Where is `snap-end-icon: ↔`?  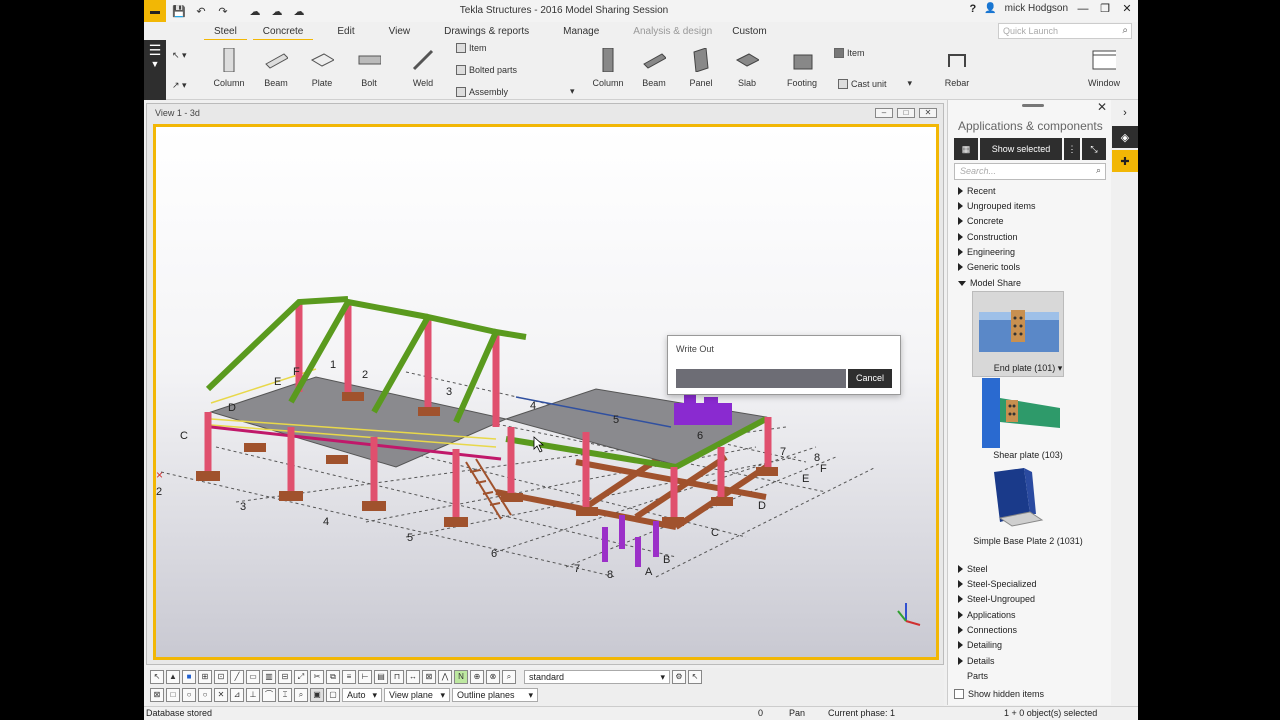 snap-end-icon: ↔ is located at coordinates (413, 677).